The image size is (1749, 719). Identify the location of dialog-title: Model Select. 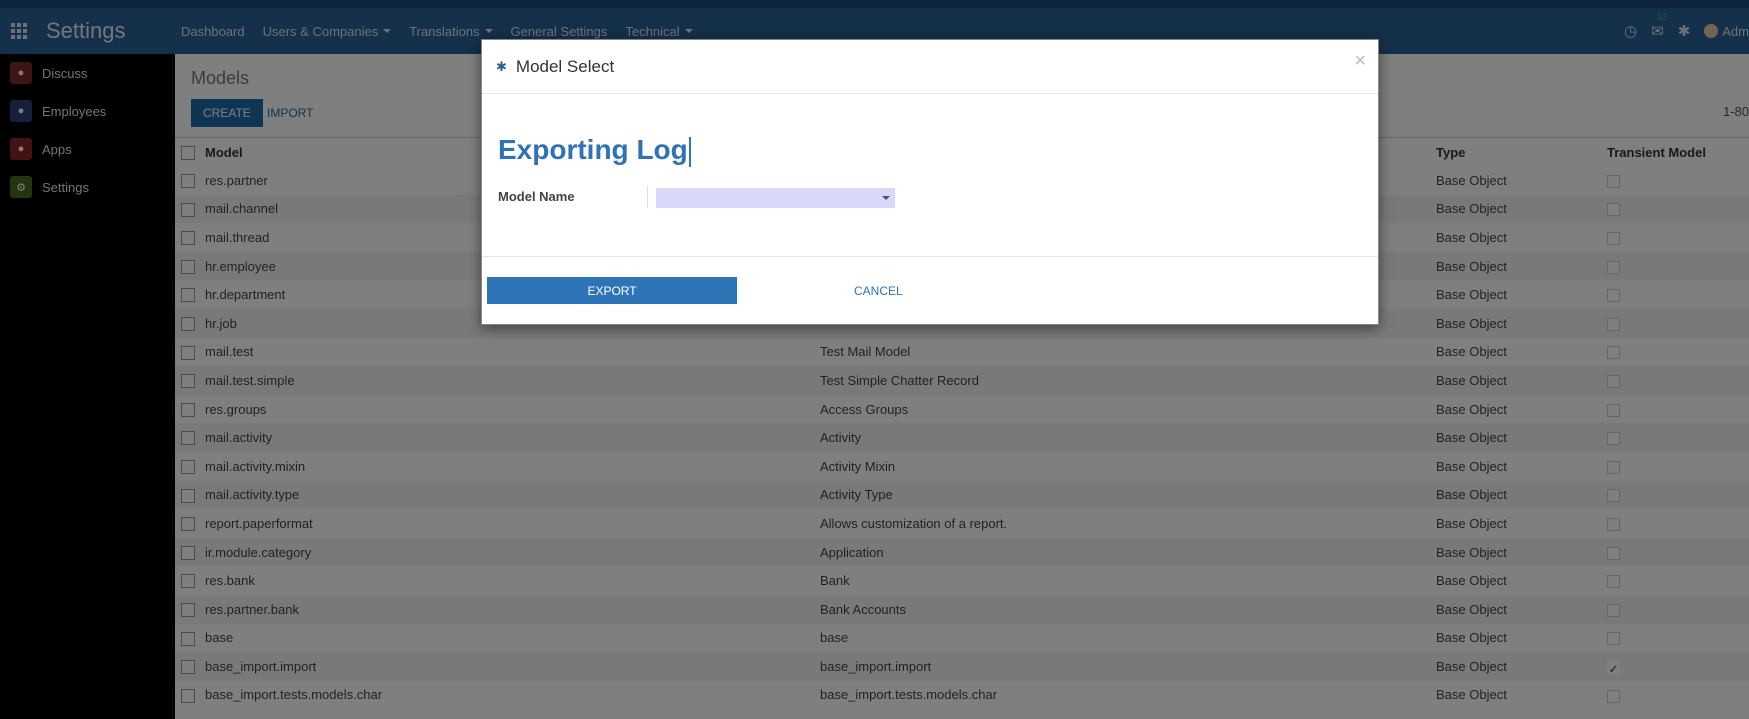
(565, 66).